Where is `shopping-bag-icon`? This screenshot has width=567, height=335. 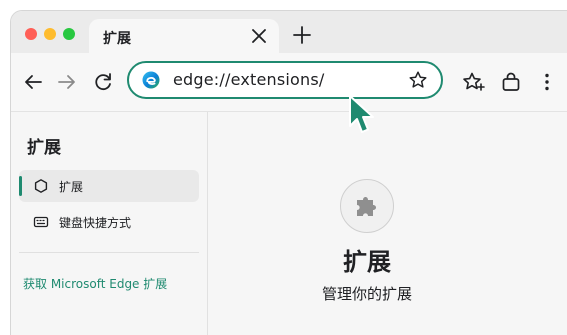 shopping-bag-icon is located at coordinates (511, 82).